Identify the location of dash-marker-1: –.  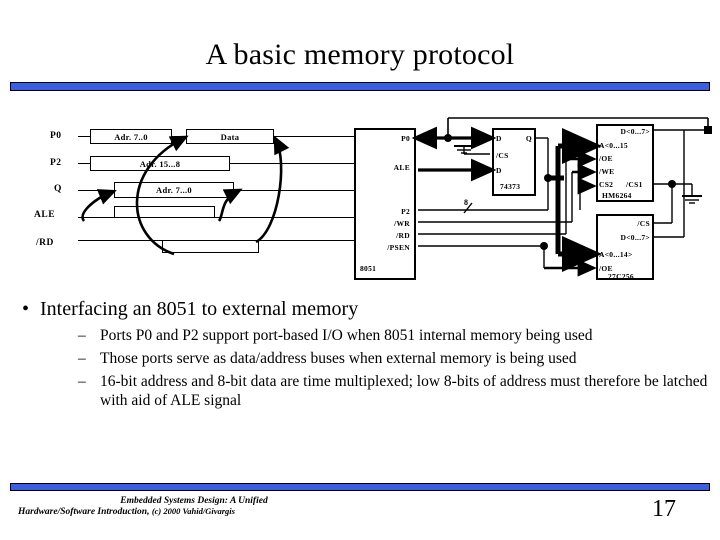
(82, 335).